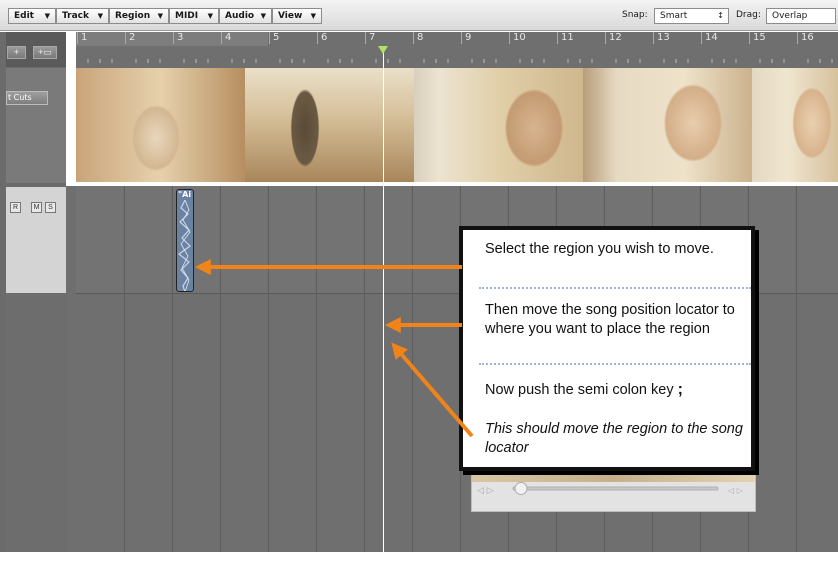  Describe the element at coordinates (565, 38) in the screenshot. I see `bar-number: 11` at that location.